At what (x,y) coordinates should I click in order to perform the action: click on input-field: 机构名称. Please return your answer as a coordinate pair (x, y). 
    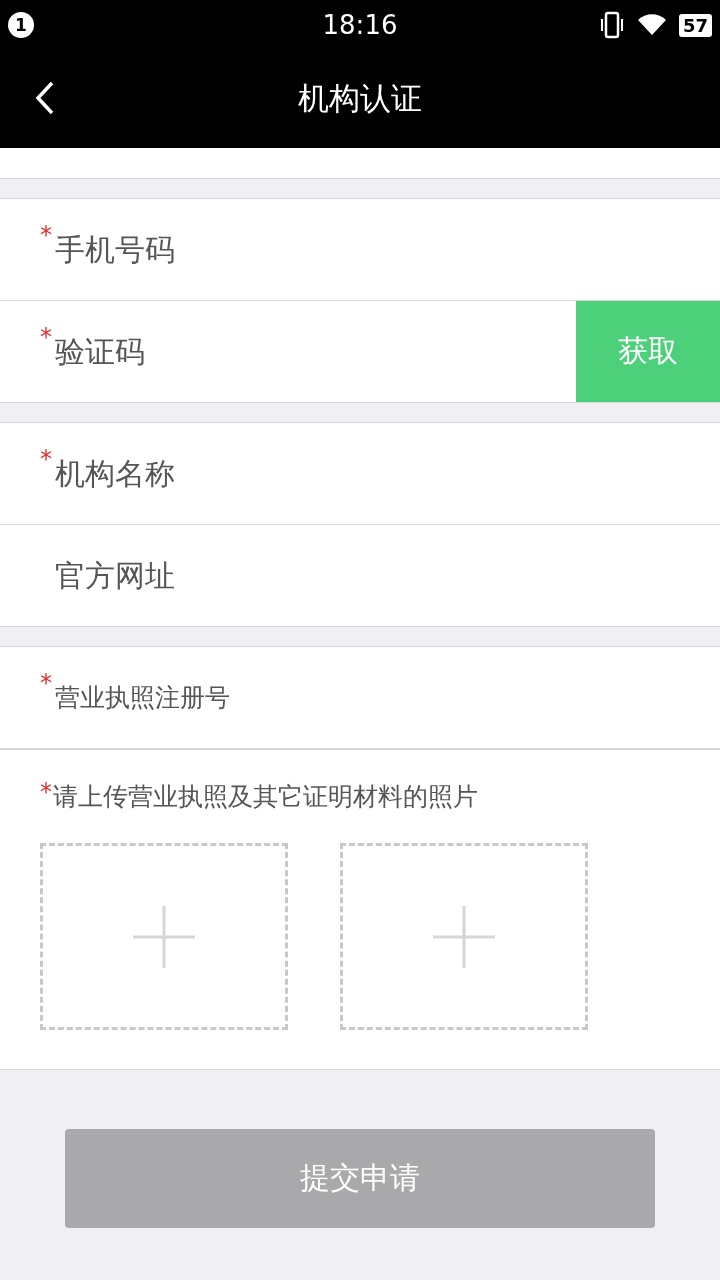
    Looking at the image, I should click on (386, 473).